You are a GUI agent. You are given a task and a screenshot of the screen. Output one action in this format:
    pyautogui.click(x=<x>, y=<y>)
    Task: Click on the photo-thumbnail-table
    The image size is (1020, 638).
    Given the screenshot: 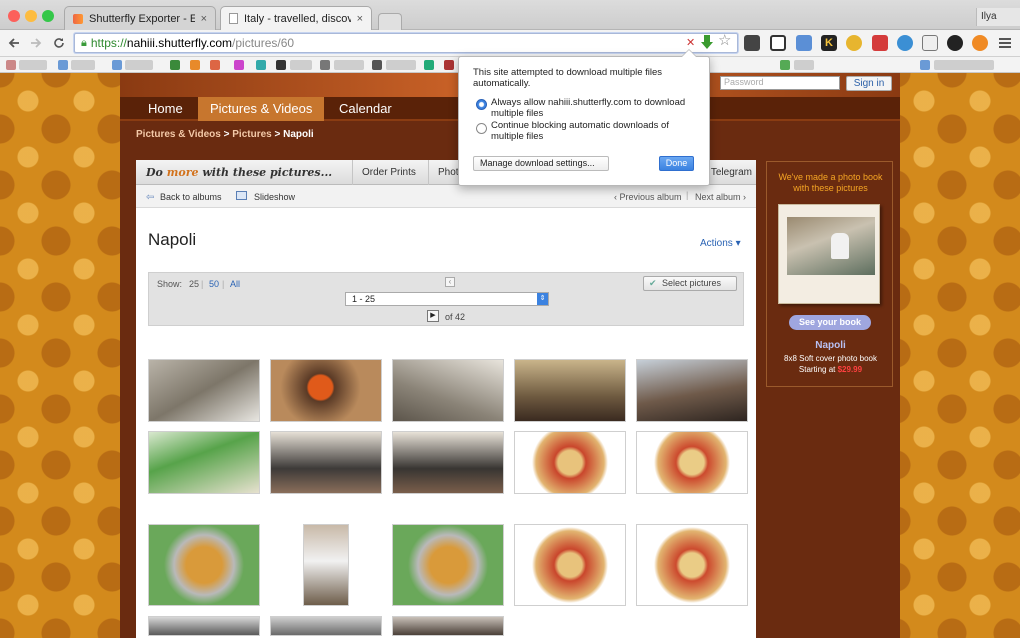 What is the action you would take?
    pyautogui.click(x=204, y=462)
    